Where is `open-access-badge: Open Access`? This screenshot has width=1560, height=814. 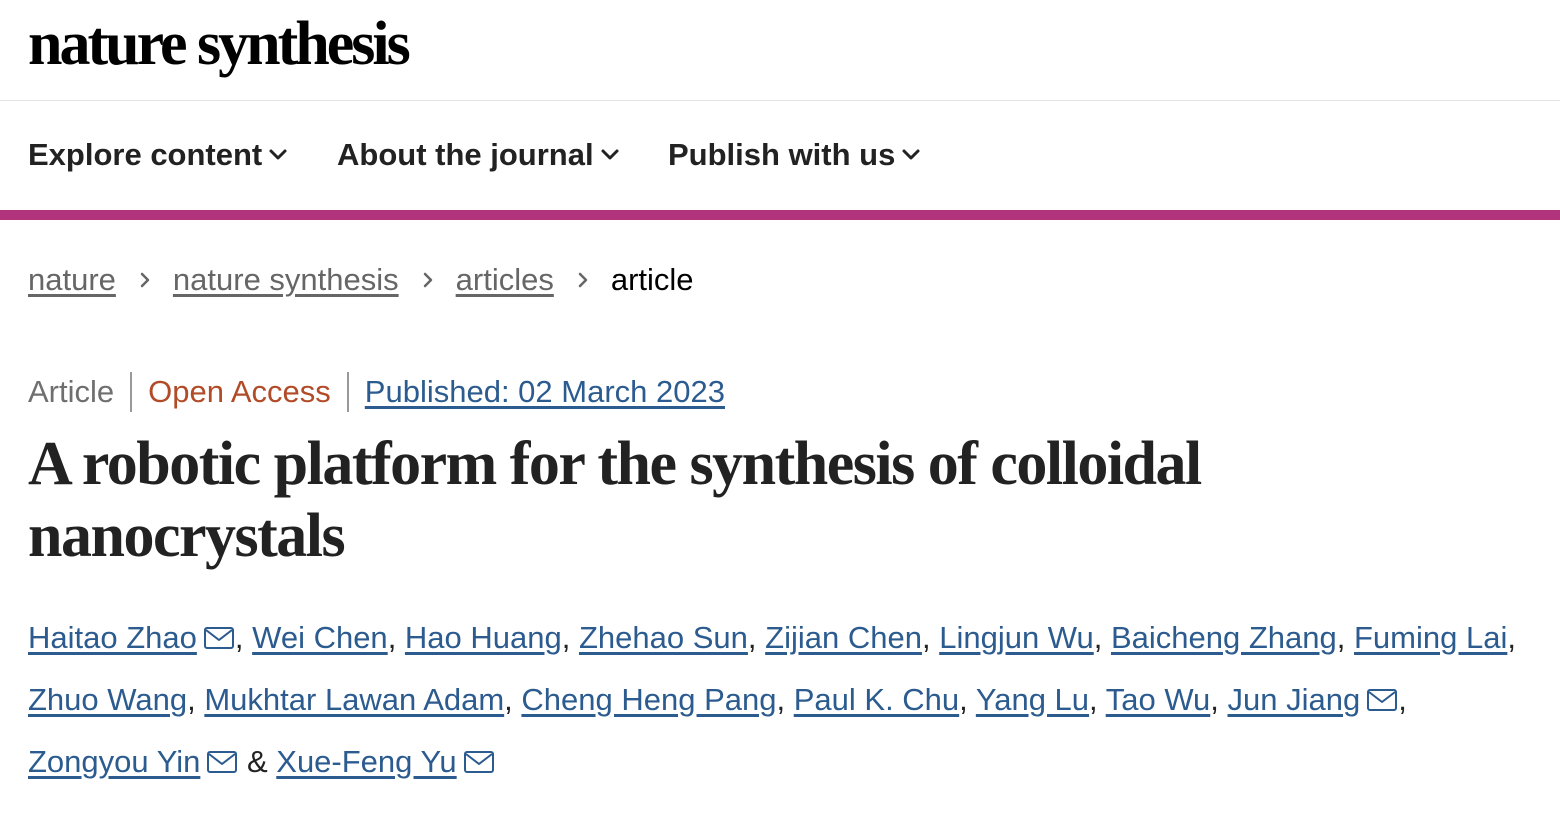
open-access-badge: Open Access is located at coordinates (239, 391).